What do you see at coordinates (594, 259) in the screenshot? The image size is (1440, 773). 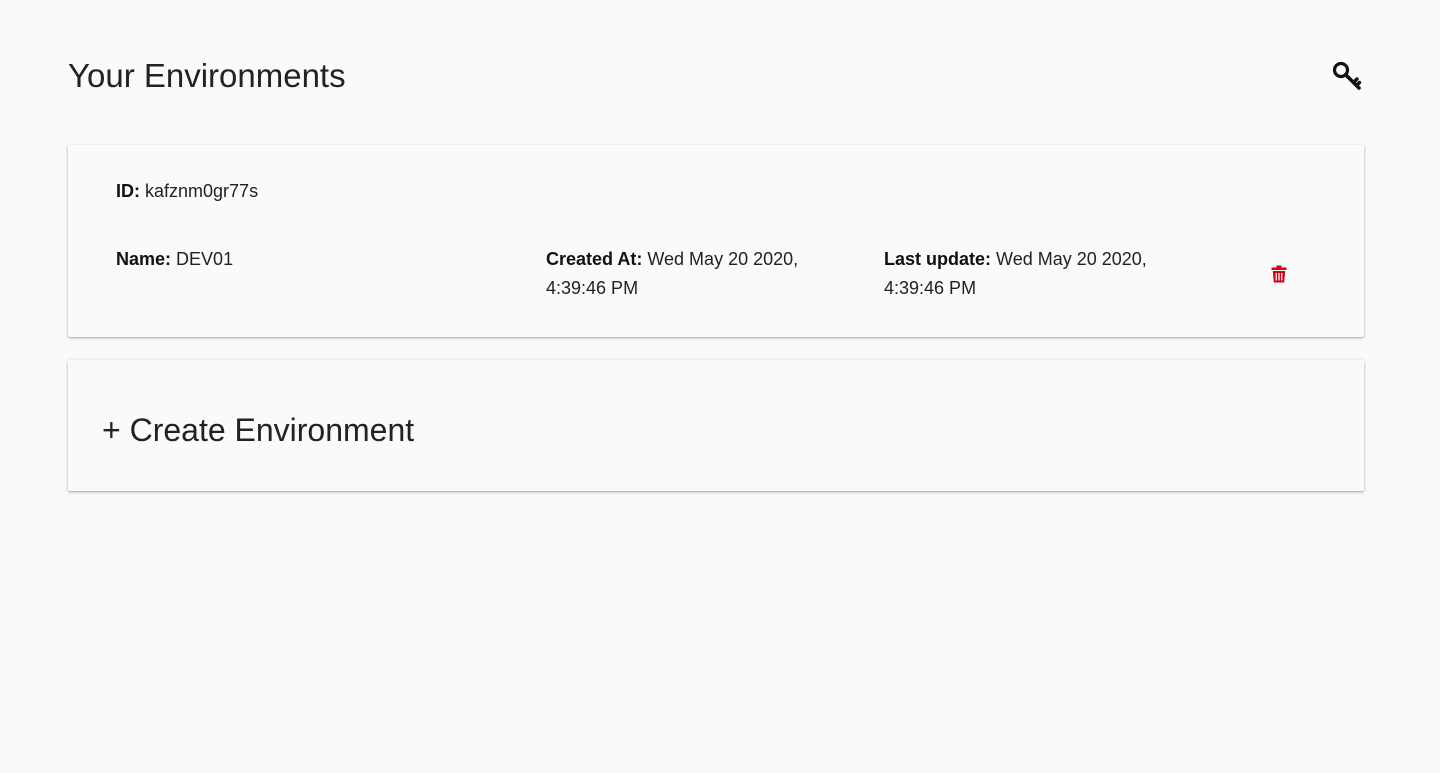 I see `created-at-label: Created At:` at bounding box center [594, 259].